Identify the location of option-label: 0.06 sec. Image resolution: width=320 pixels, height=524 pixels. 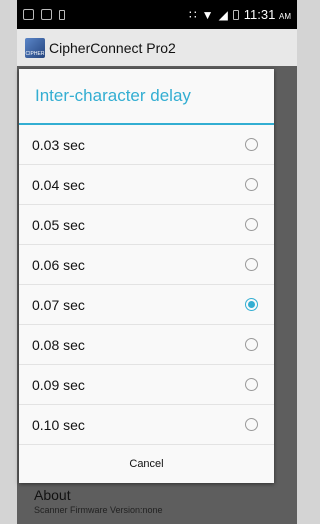
(58, 264).